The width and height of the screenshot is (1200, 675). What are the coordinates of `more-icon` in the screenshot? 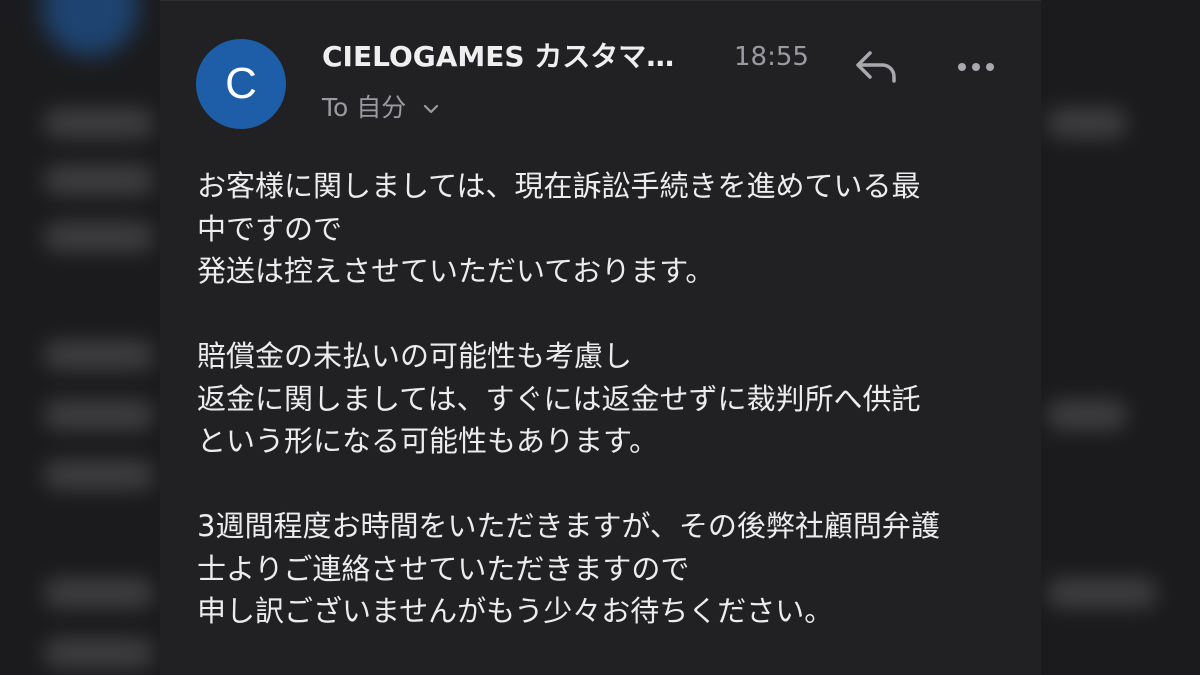 It's located at (976, 67).